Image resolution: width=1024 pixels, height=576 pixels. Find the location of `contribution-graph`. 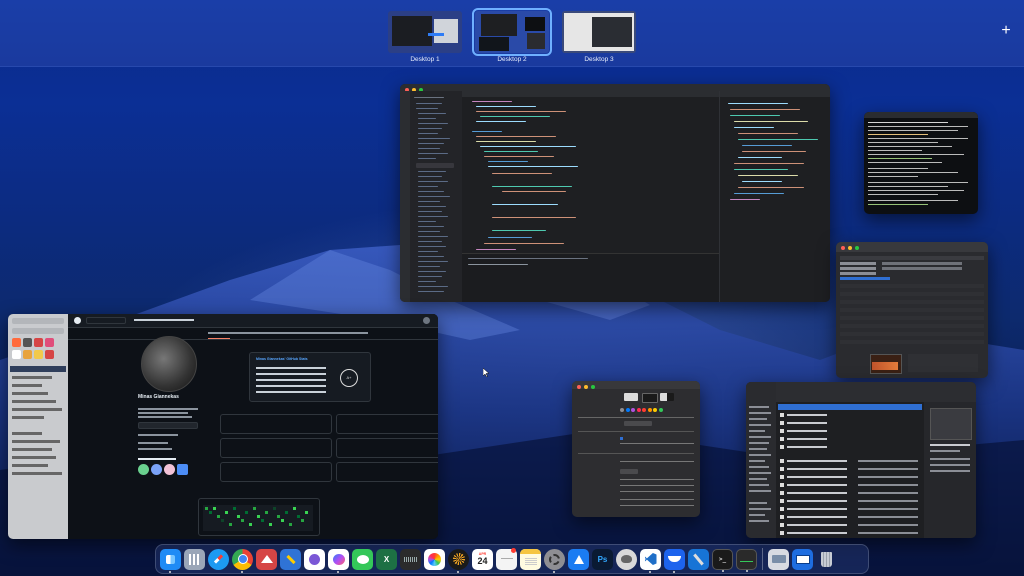

contribution-graph is located at coordinates (259, 517).